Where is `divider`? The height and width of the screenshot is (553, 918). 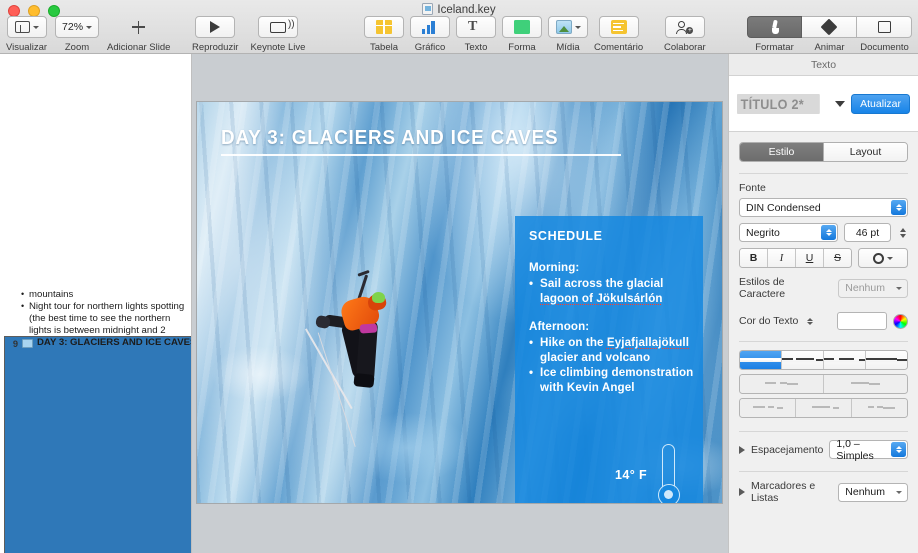 divider is located at coordinates (823, 341).